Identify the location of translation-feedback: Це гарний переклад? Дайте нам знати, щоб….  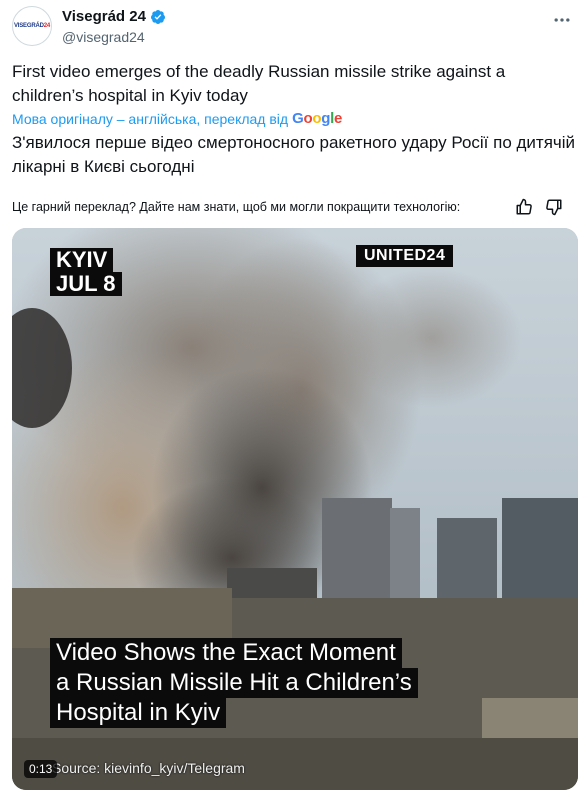
(292, 208).